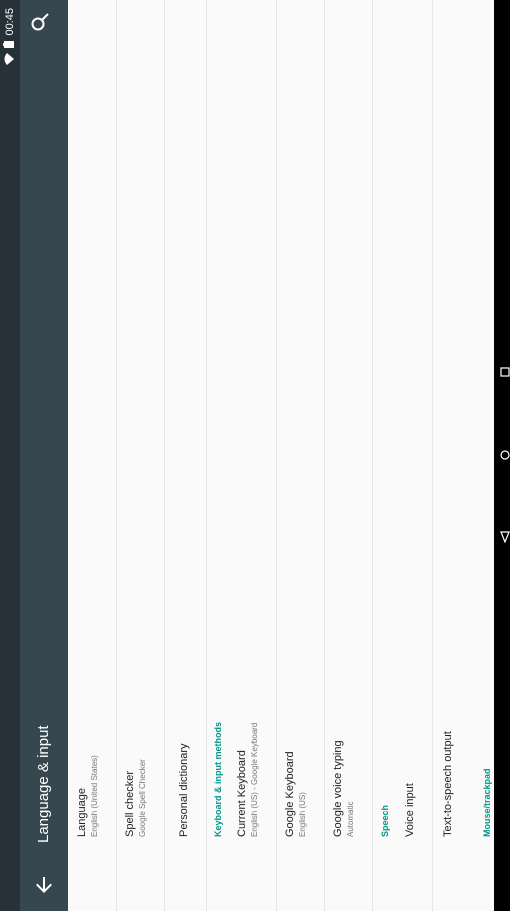  Describe the element at coordinates (218, 779) in the screenshot. I see `section-header-keyboard: Keyboard & input methods` at that location.